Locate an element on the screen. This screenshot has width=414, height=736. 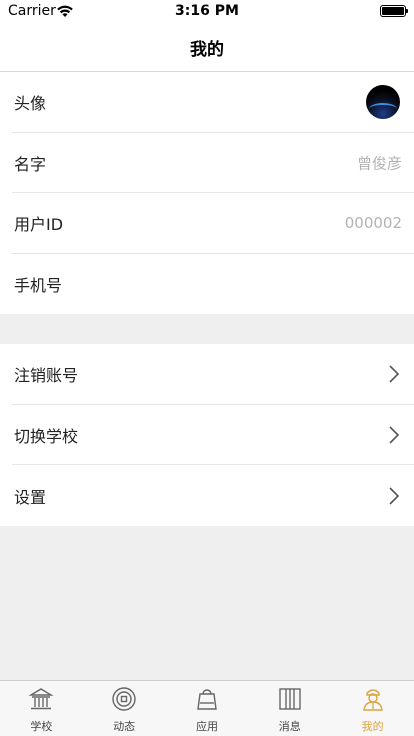
user-id-row: 用户ID 000002 is located at coordinates (207, 223).